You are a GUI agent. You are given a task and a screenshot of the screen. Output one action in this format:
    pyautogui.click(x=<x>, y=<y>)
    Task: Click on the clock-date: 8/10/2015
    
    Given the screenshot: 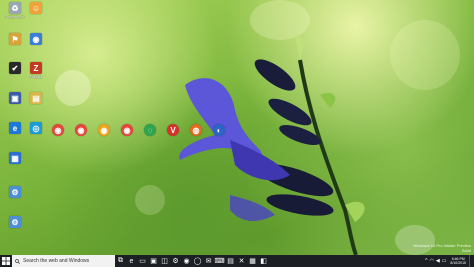 What is the action you would take?
    pyautogui.click(x=458, y=263)
    